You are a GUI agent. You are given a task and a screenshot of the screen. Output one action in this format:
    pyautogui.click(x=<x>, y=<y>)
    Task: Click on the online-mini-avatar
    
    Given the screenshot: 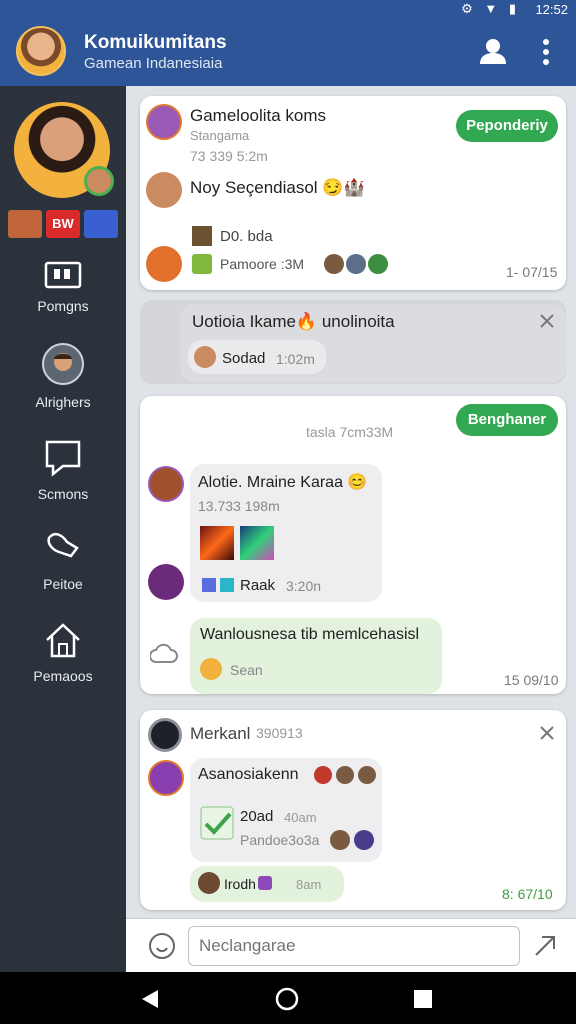 What is the action you would take?
    pyautogui.click(x=99, y=181)
    